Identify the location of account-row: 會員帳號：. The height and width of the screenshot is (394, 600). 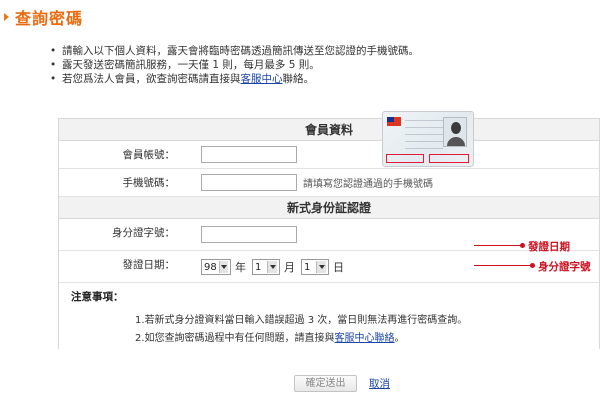
(329, 155).